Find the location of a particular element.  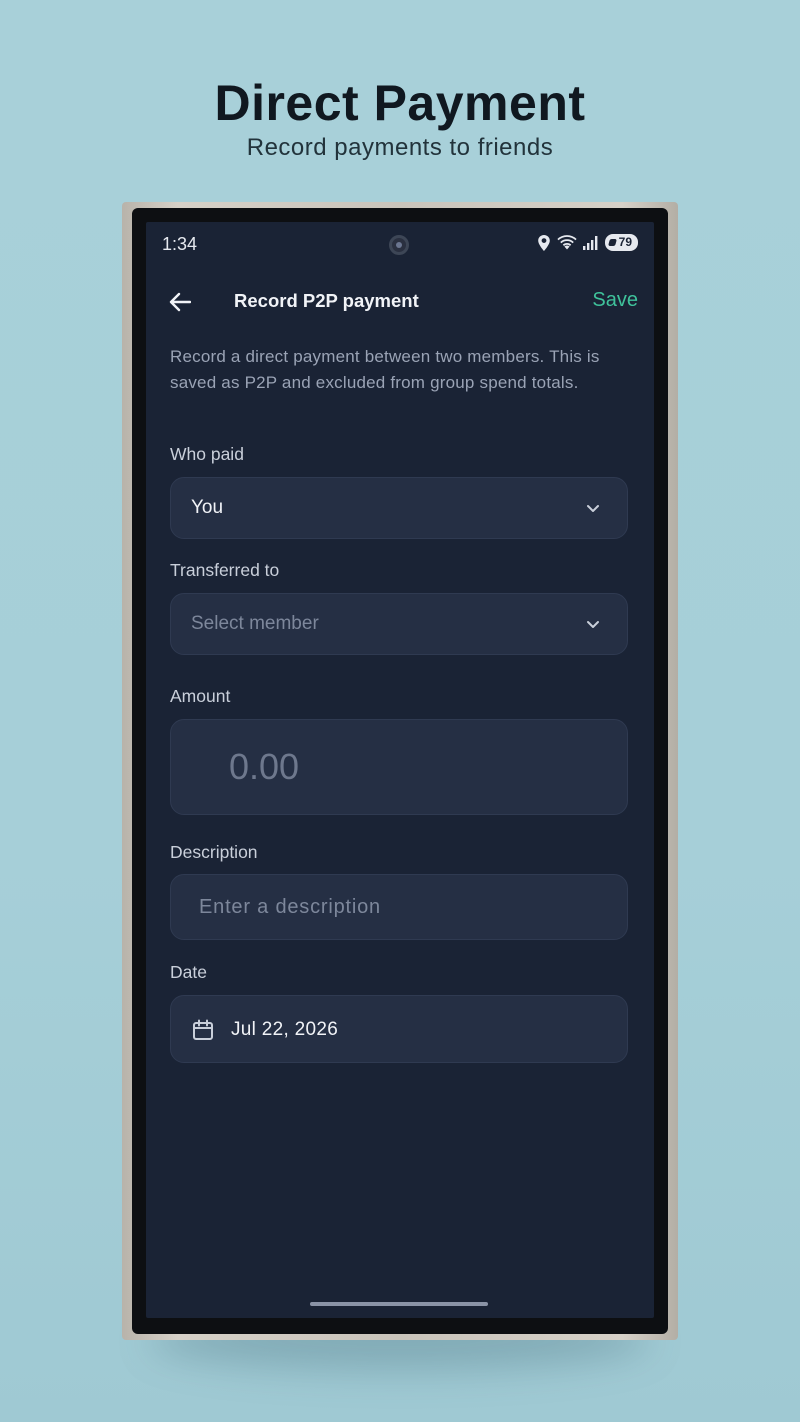

transferred-to-select: Select member is located at coordinates (399, 624).